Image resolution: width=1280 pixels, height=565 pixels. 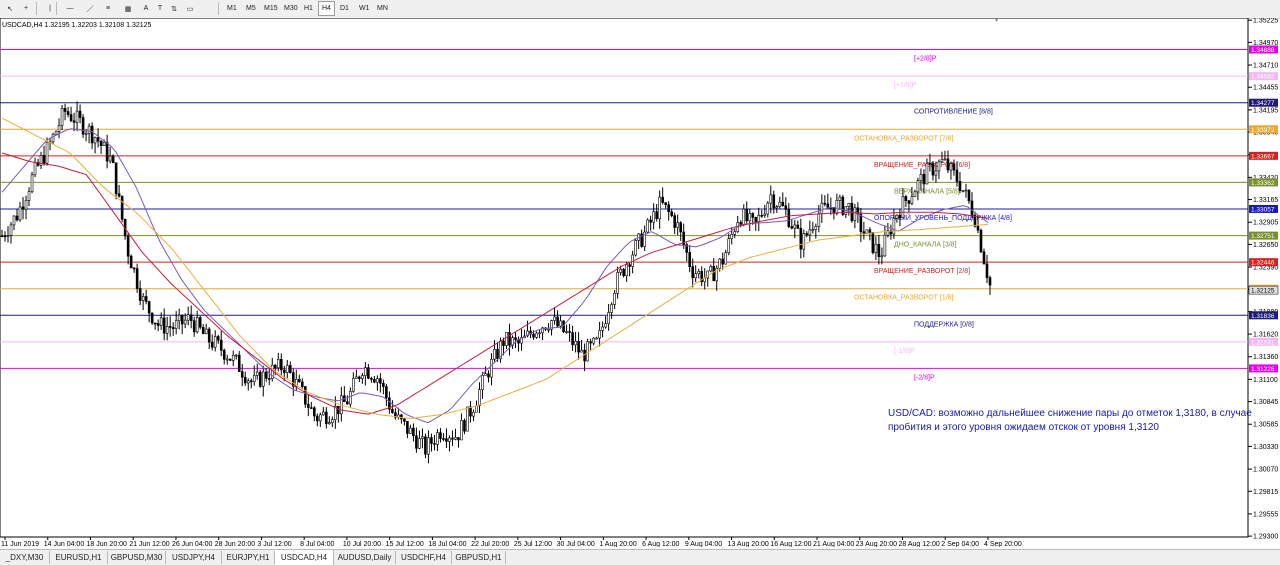 I want to click on chart-tab: GBPUSD,H1, so click(x=479, y=557).